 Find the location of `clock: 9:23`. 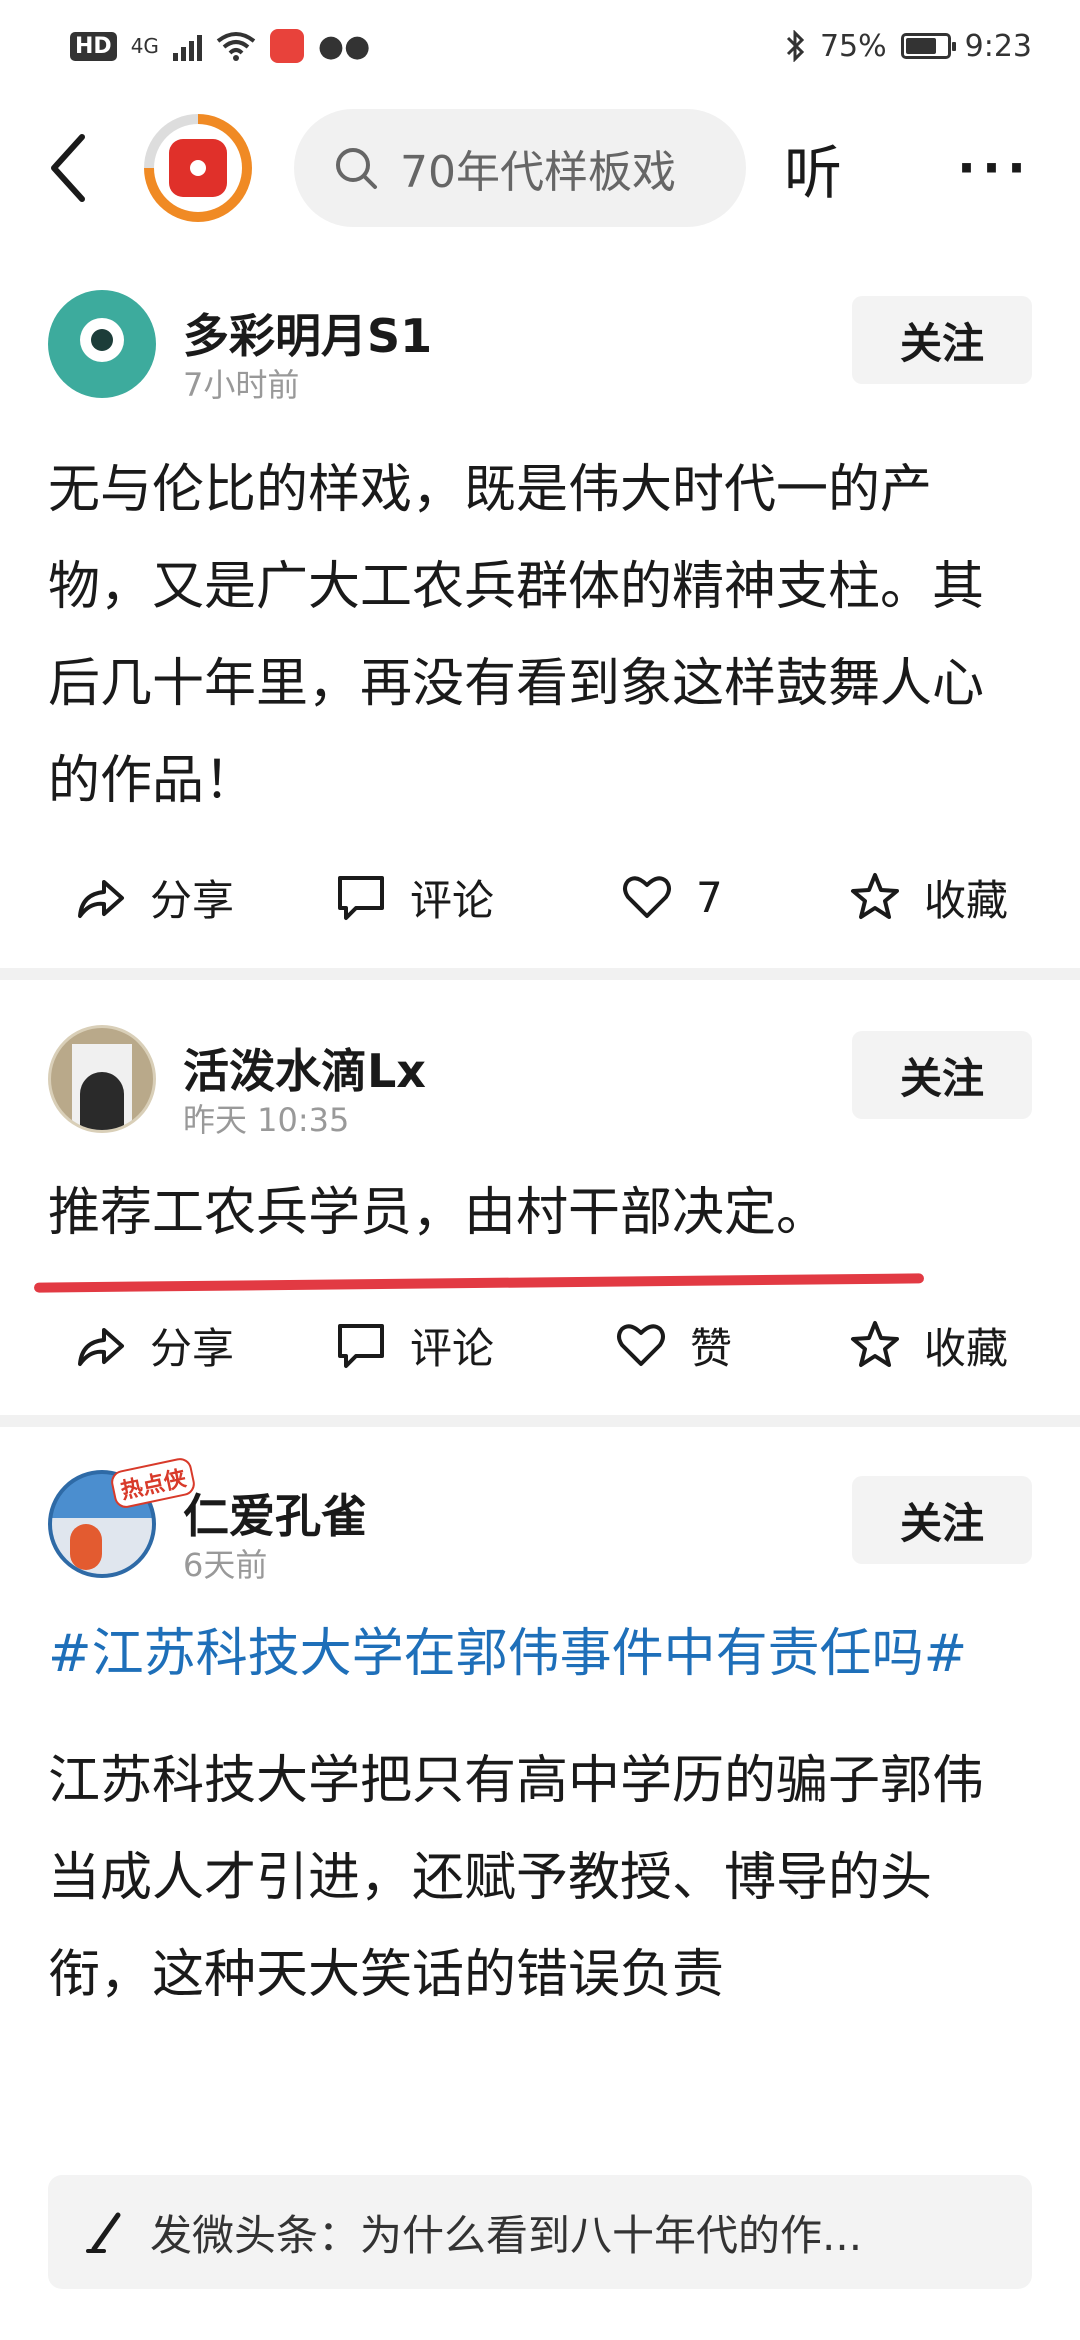

clock: 9:23 is located at coordinates (998, 46).